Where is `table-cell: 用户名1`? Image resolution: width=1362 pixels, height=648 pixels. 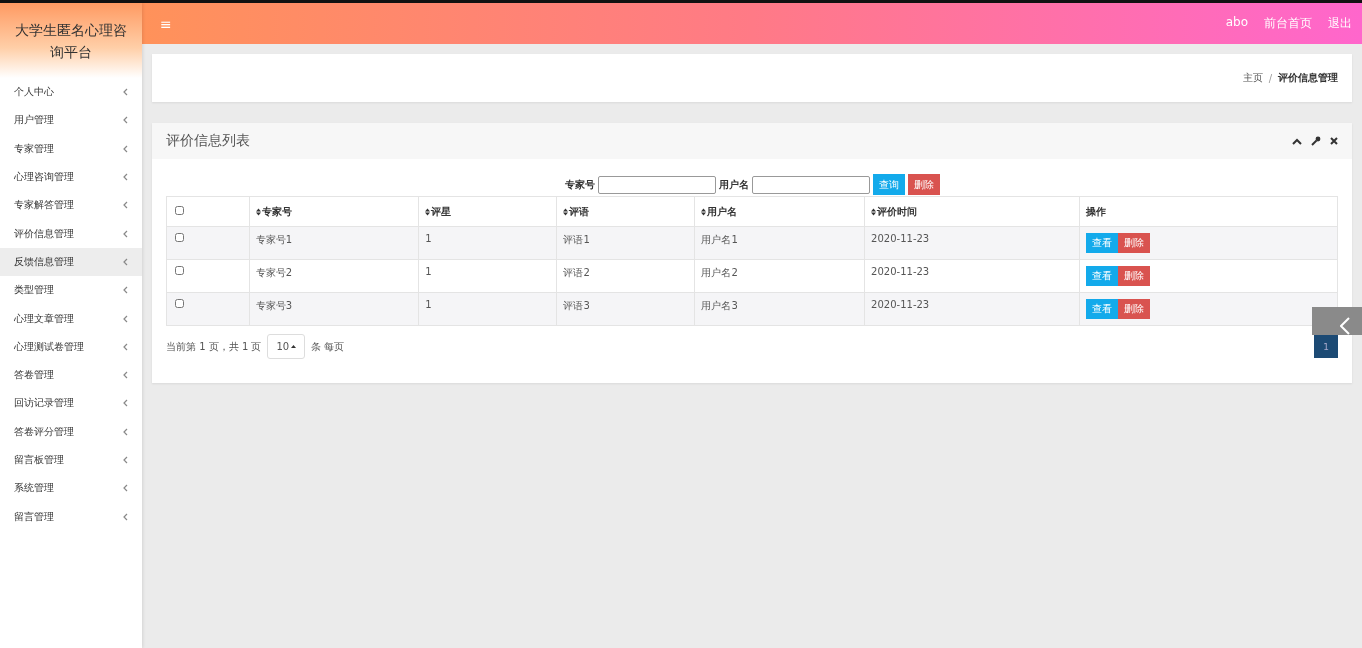 table-cell: 用户名1 is located at coordinates (719, 239).